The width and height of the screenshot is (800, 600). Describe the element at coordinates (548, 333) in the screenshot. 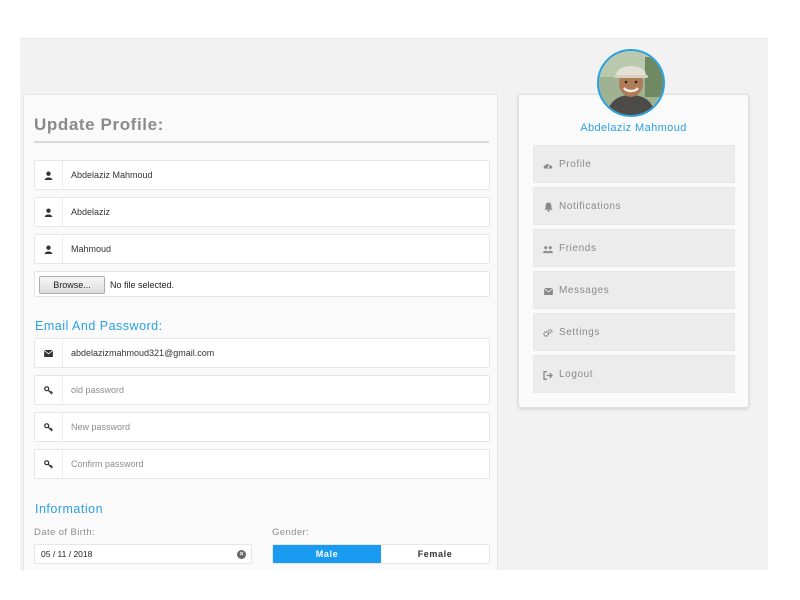

I see `cogs-icon` at that location.